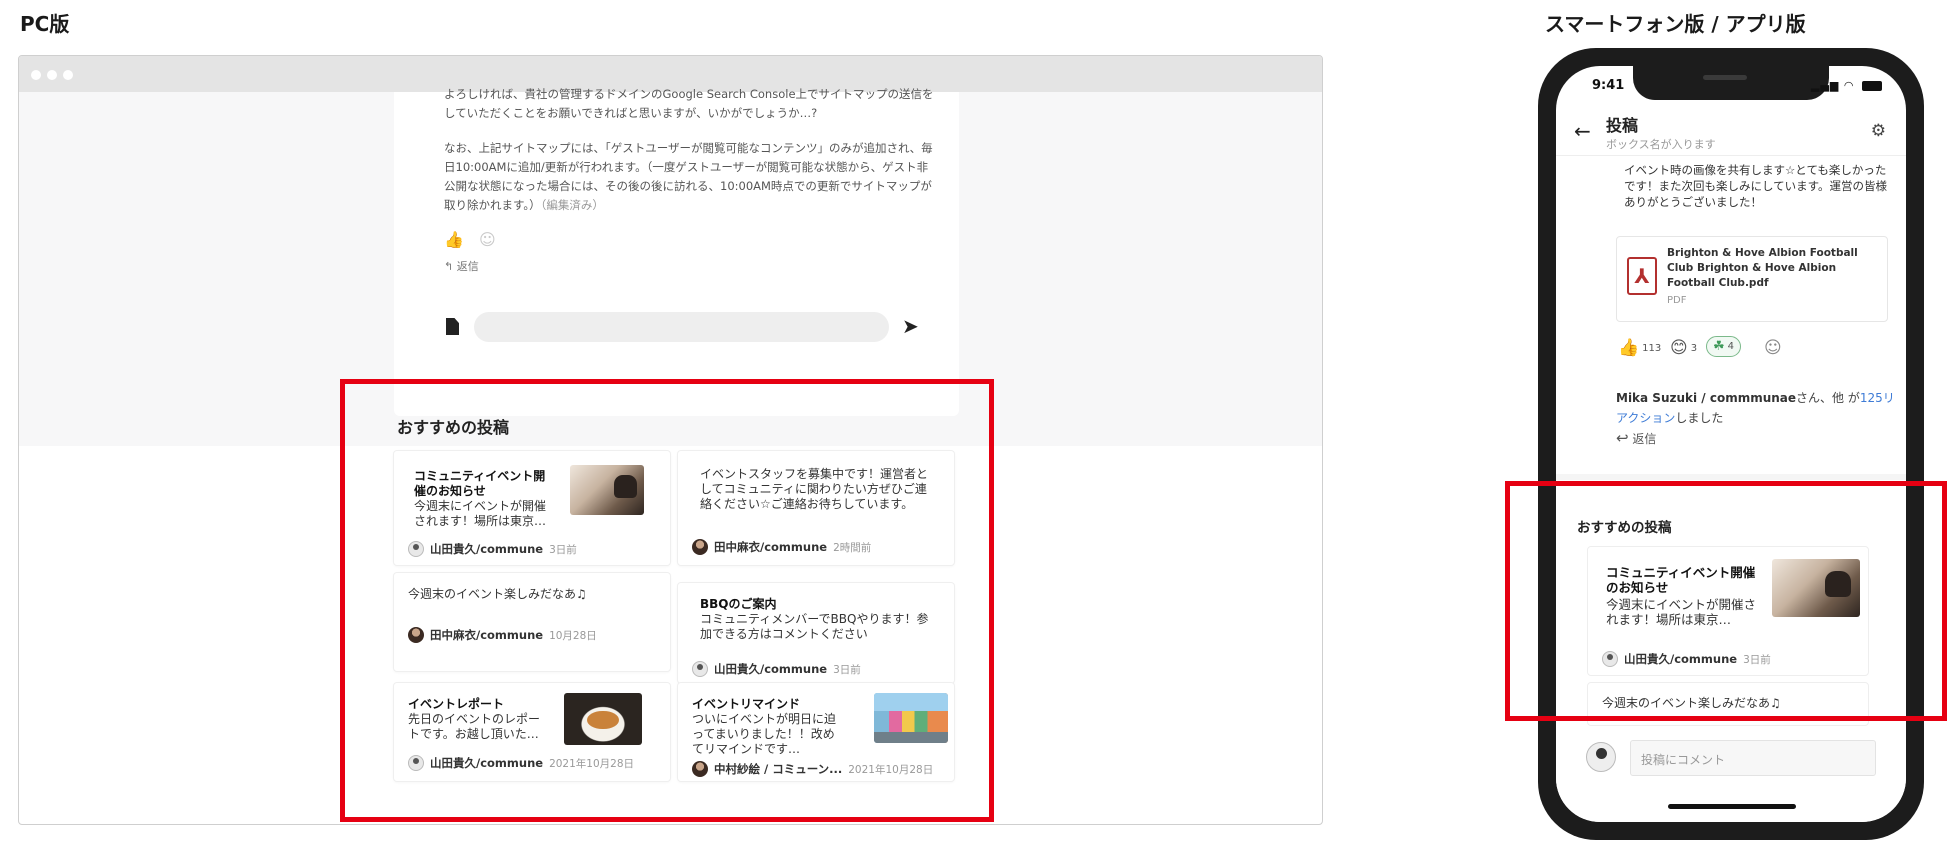  Describe the element at coordinates (852, 547) in the screenshot. I see `post-time: 2時間前` at that location.